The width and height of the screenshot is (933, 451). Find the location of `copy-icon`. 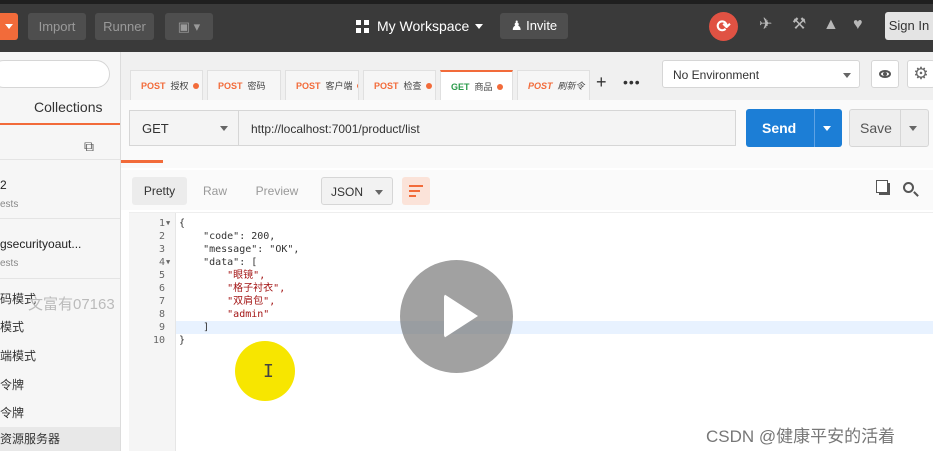

copy-icon is located at coordinates (883, 187).